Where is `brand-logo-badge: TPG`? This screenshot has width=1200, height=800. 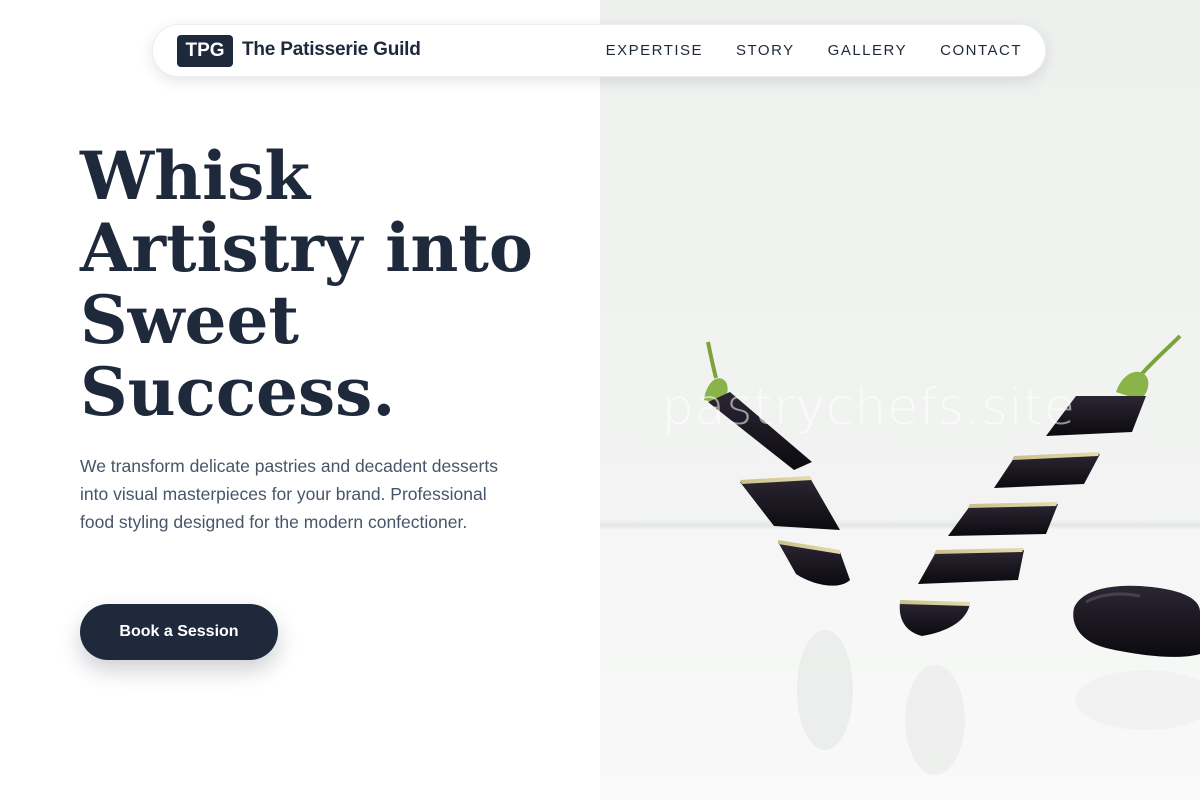
brand-logo-badge: TPG is located at coordinates (205, 51).